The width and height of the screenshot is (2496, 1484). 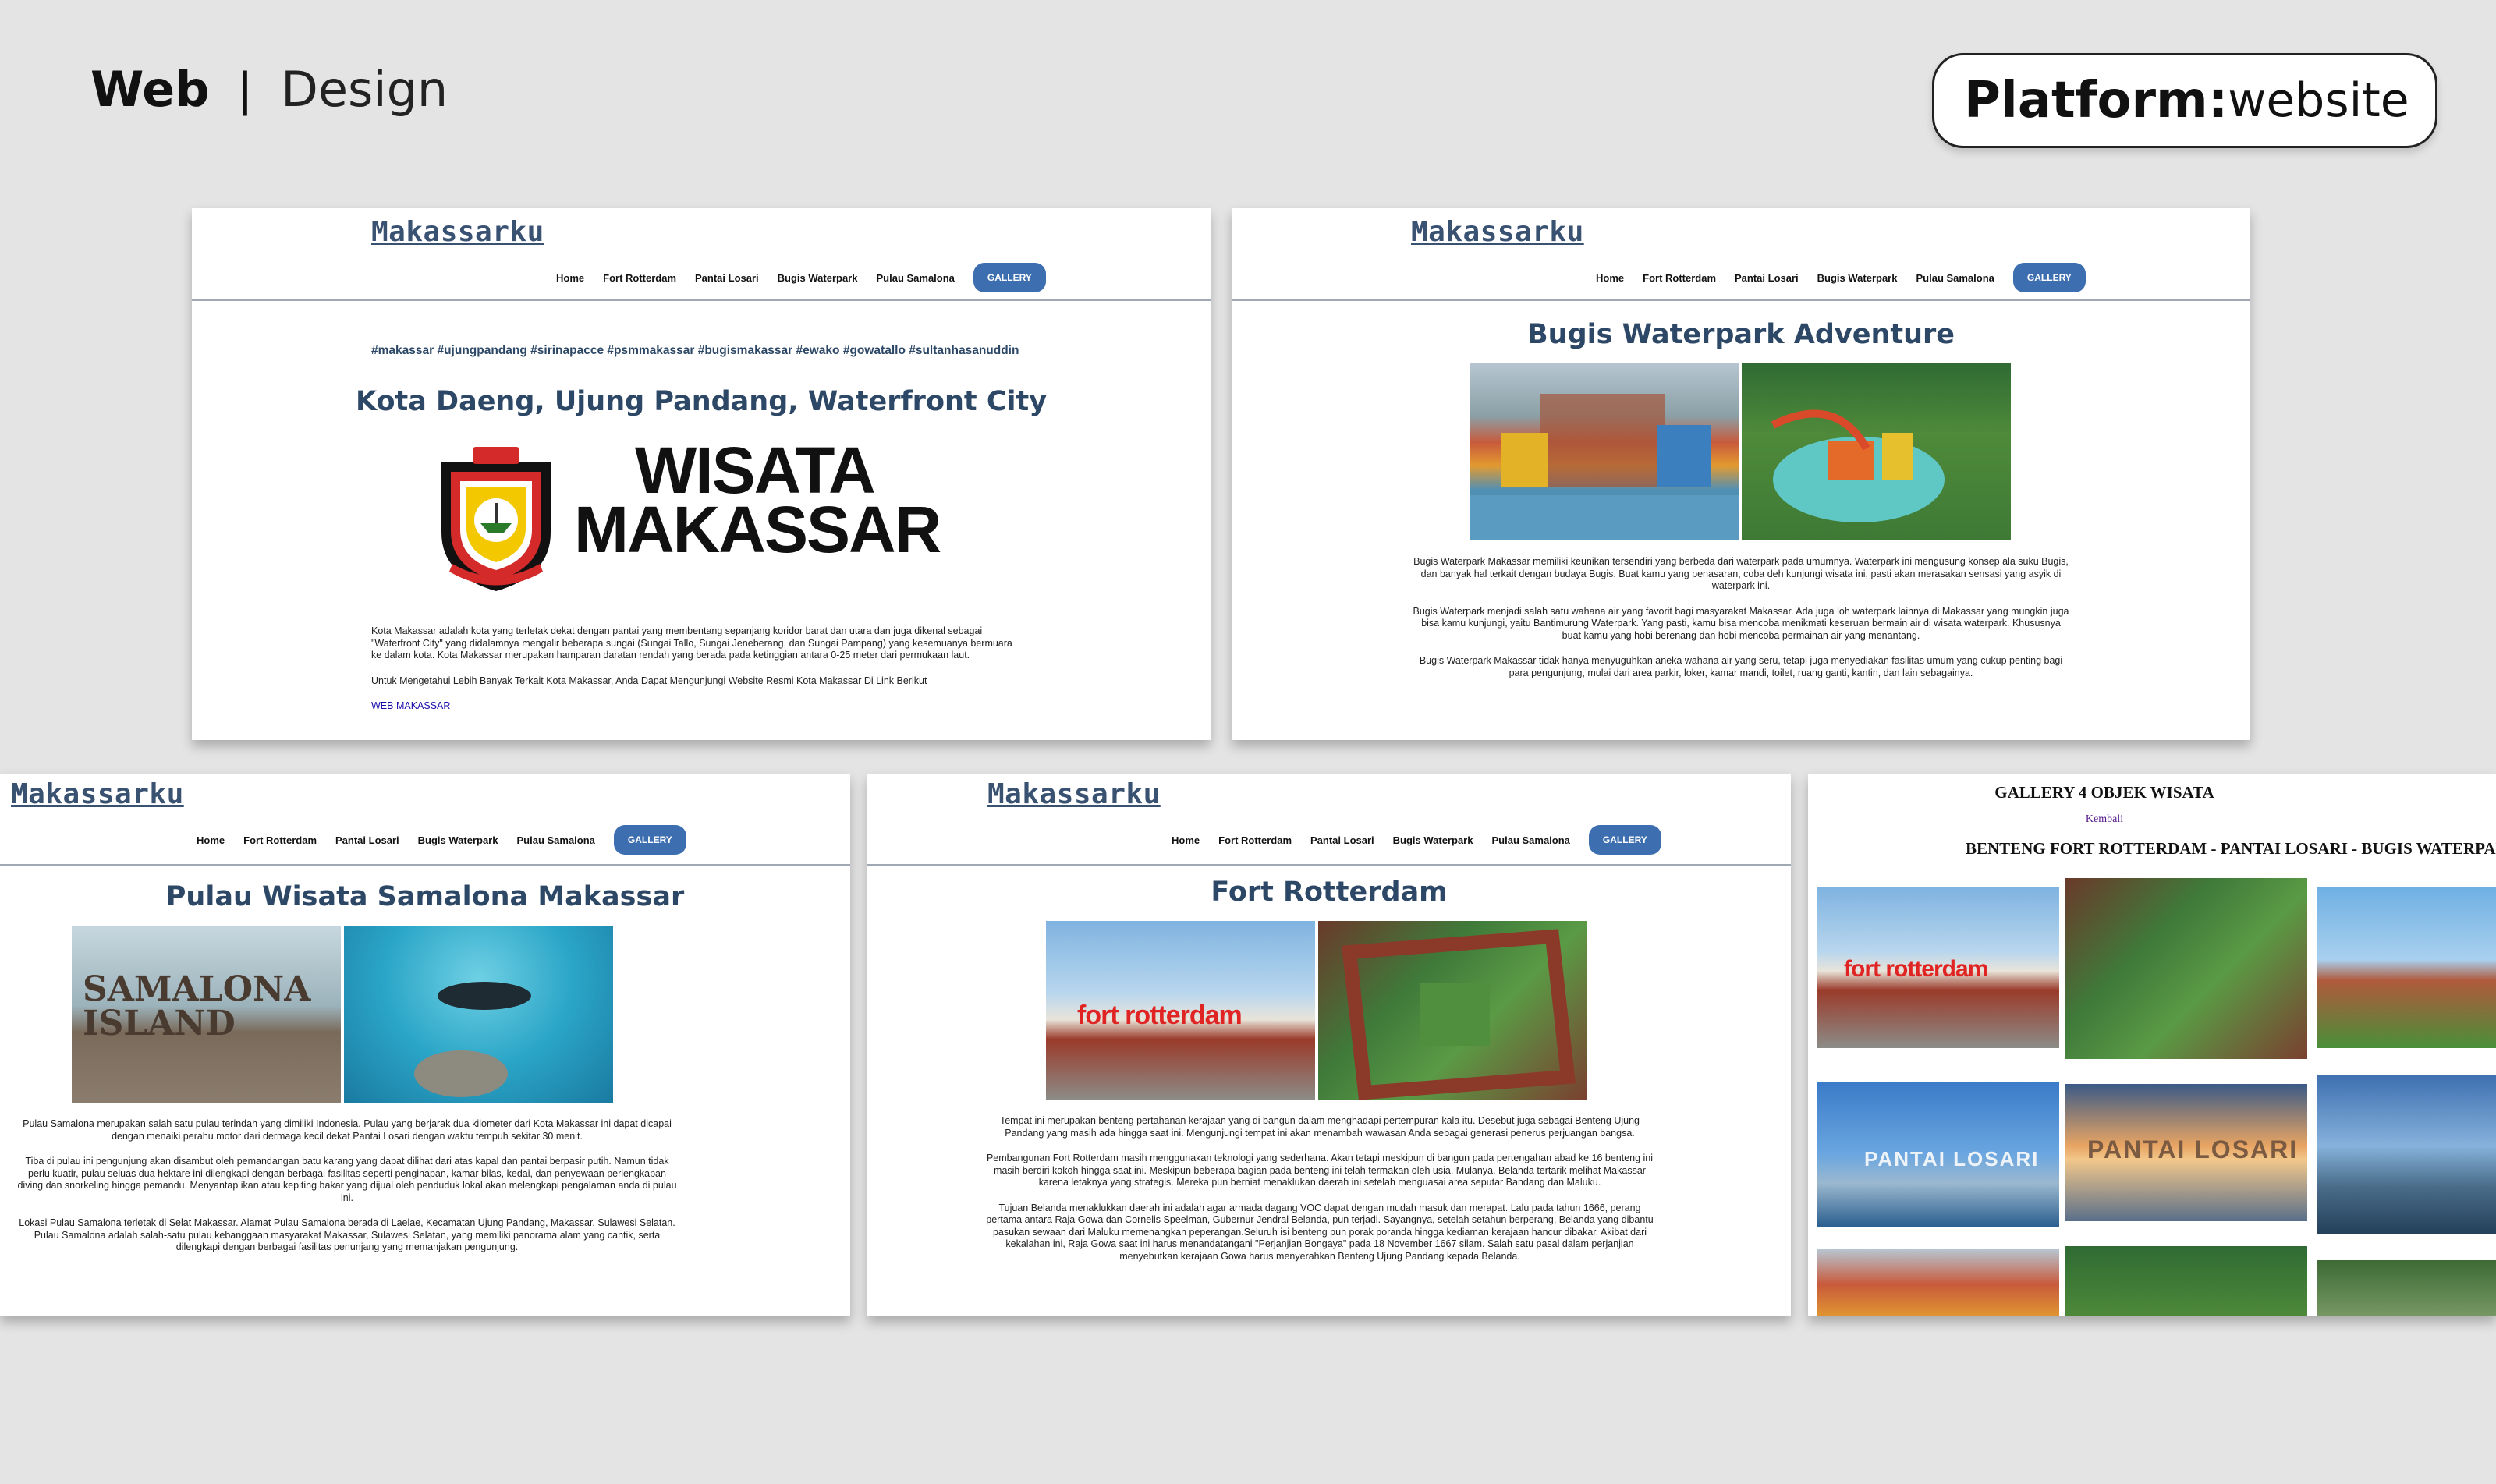 I want to click on platform-badge: Platform: website, so click(x=2185, y=100).